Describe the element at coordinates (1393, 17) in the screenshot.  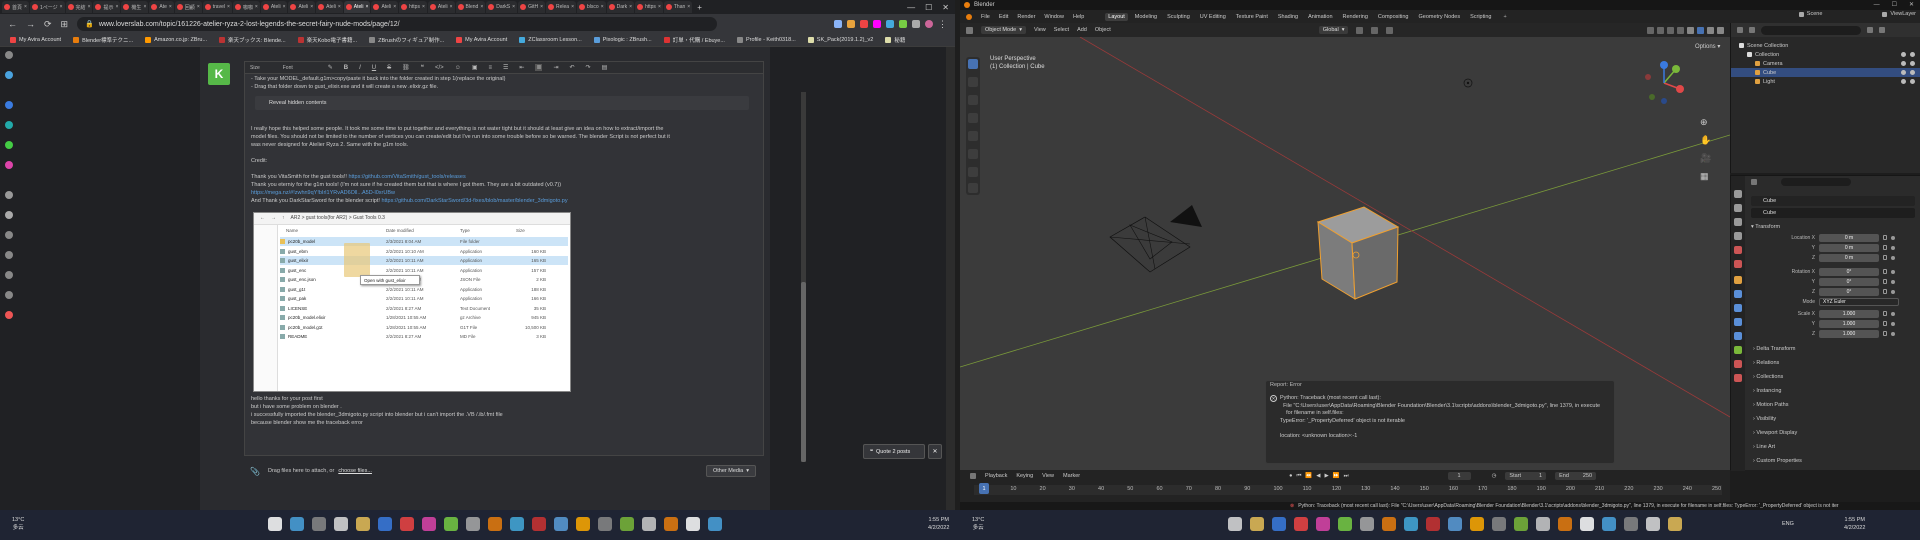
I see `workspace-tab: Compositing` at that location.